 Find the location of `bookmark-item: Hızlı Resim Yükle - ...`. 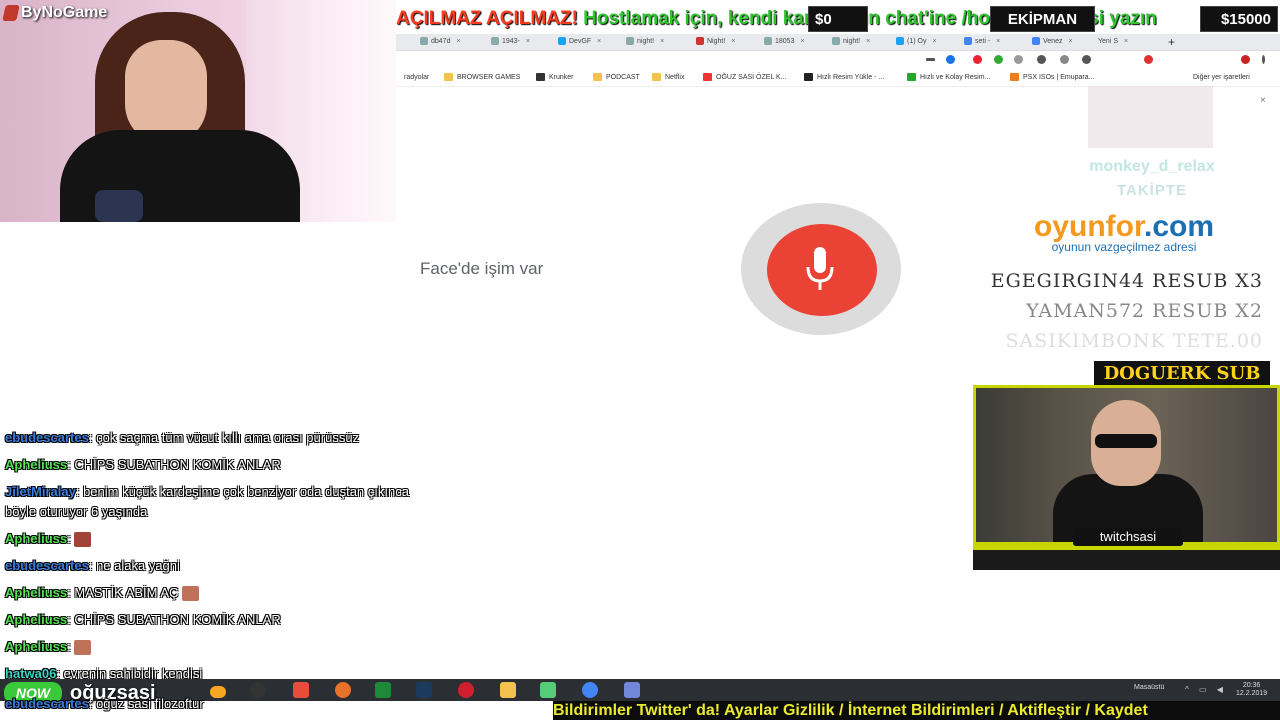

bookmark-item: Hızlı Resim Yükle - ... is located at coordinates (844, 77).